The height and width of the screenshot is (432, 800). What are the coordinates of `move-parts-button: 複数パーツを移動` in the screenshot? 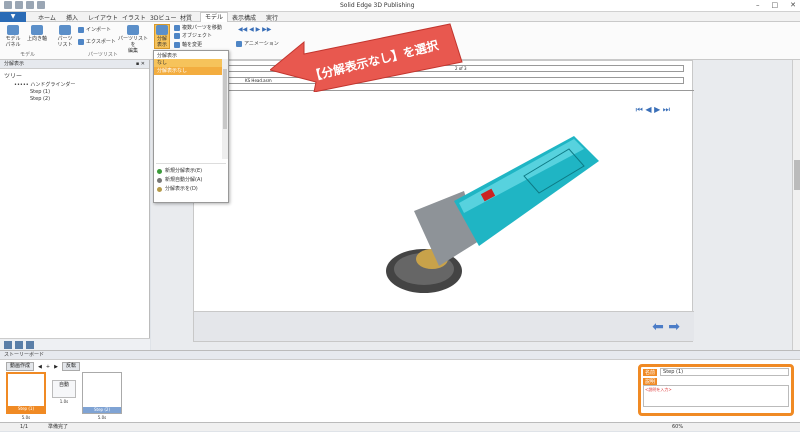 It's located at (198, 27).